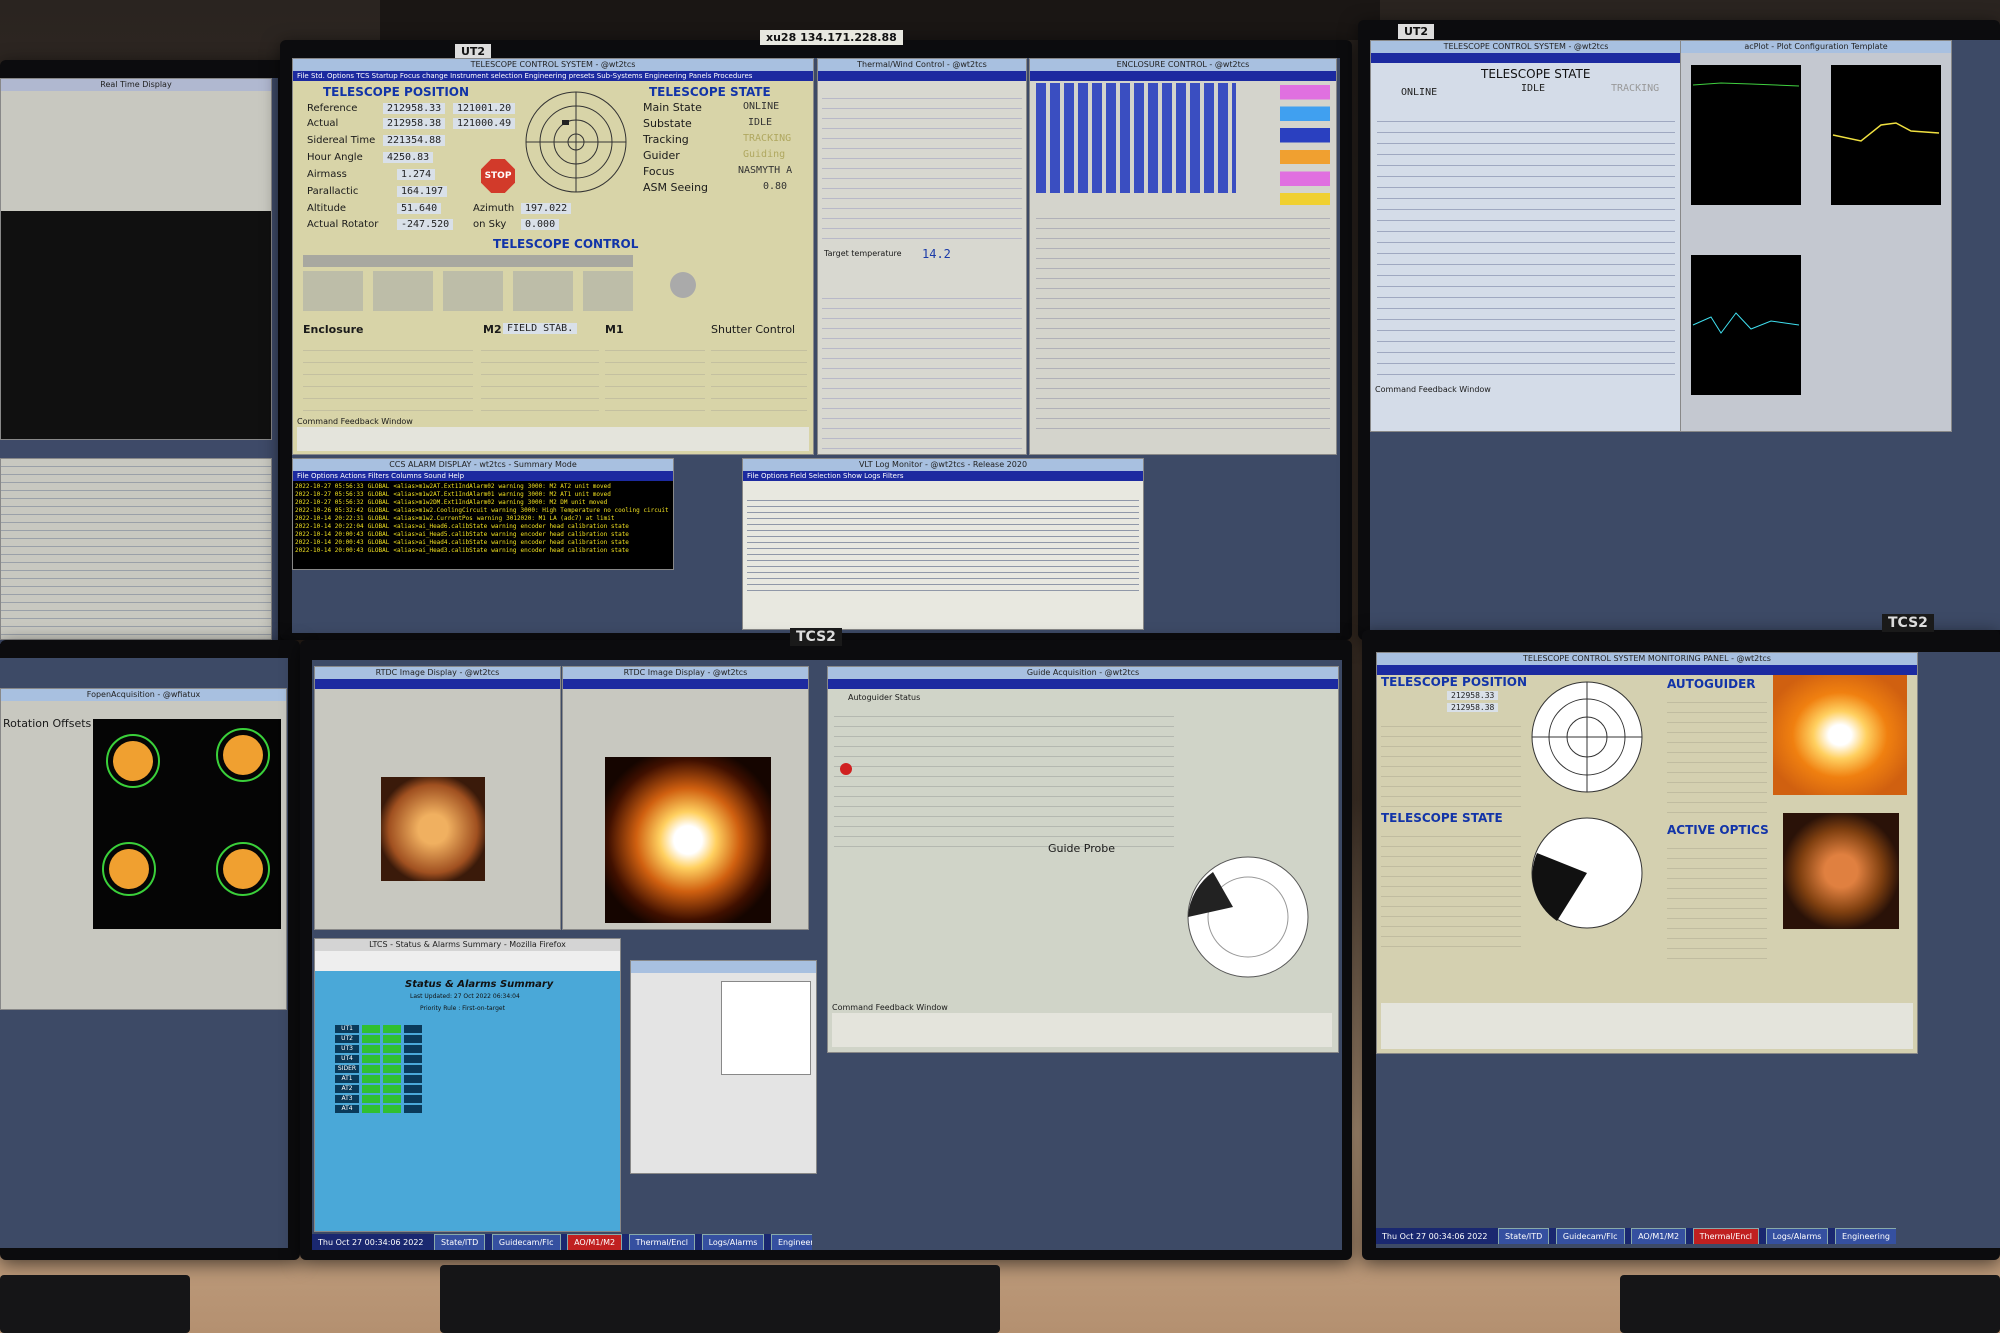 This screenshot has height=1333, width=2000. What do you see at coordinates (576, 142) in the screenshot?
I see `telescope-position-radar` at bounding box center [576, 142].